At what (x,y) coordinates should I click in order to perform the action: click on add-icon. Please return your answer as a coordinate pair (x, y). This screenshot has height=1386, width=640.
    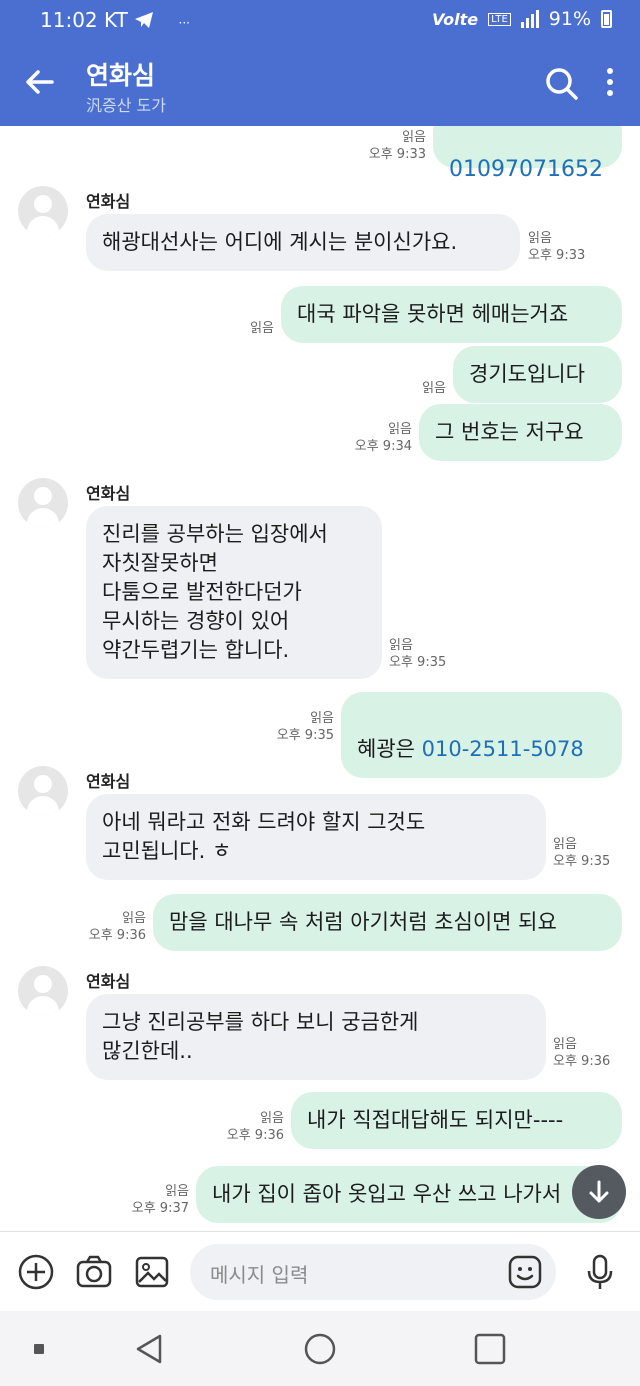
    Looking at the image, I should click on (36, 1272).